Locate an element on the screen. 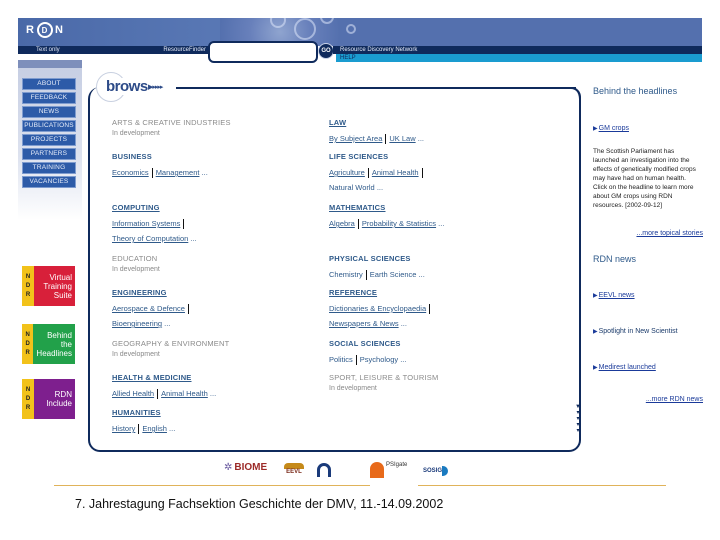 Image resolution: width=720 pixels, height=540 pixels. link-management: Management is located at coordinates (178, 172).